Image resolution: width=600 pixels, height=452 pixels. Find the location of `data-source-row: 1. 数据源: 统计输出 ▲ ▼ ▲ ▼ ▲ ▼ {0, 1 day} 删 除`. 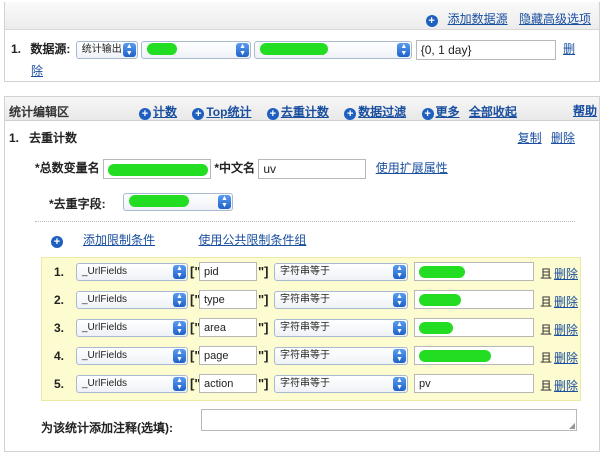

data-source-row: 1. 数据源: 统计输出 ▲ ▼ ▲ ▼ ▲ ▼ {0, 1 day} 删 除 is located at coordinates (301, 59).